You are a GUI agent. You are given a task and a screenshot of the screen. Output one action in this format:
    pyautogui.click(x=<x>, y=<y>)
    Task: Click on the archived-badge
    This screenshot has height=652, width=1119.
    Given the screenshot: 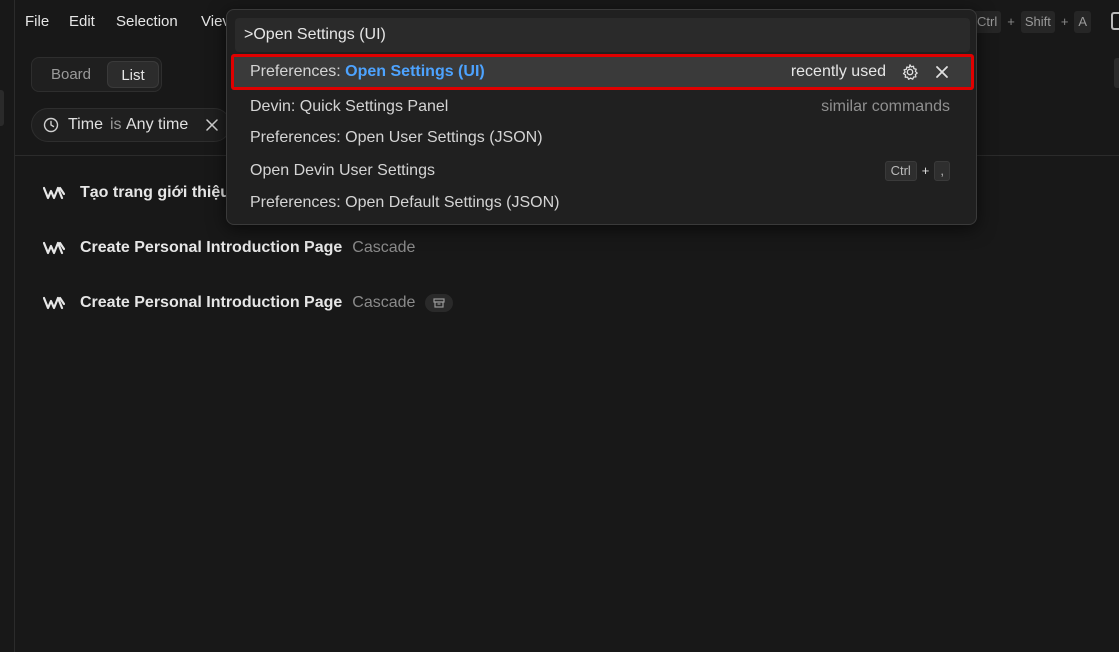 What is the action you would take?
    pyautogui.click(x=439, y=303)
    